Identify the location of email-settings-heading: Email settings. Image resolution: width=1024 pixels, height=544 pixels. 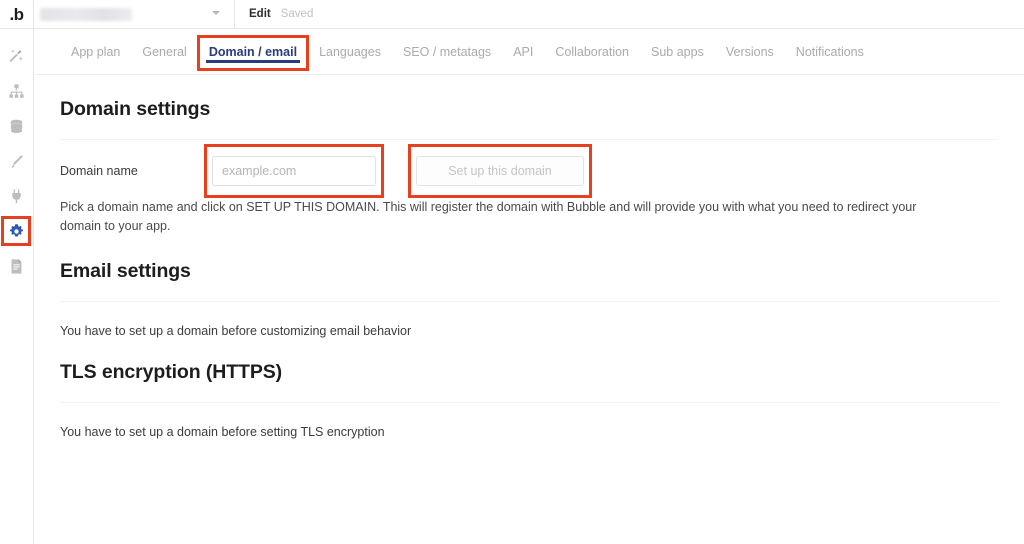
(125, 270).